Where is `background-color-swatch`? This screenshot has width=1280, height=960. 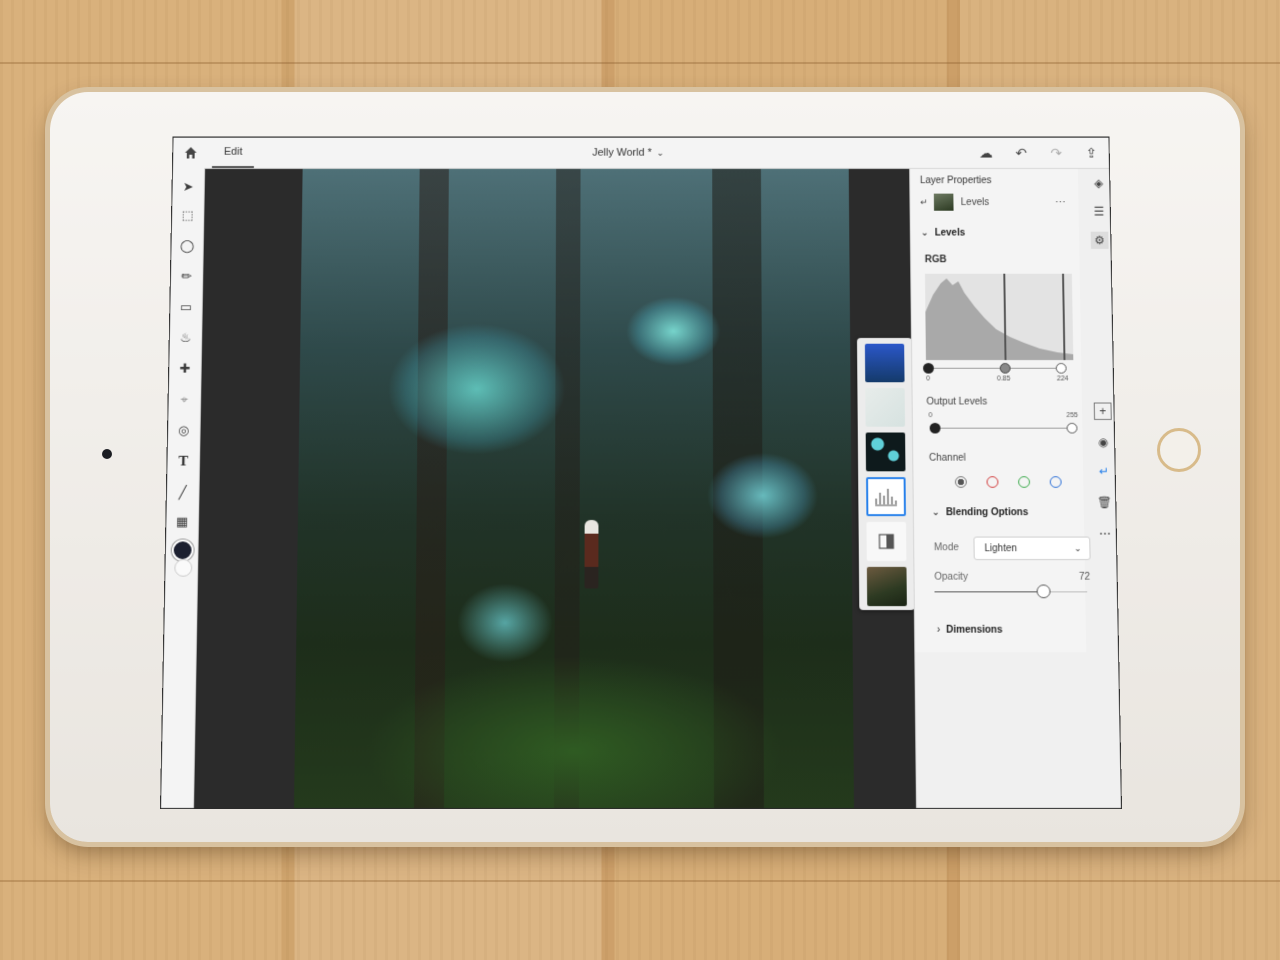
background-color-swatch is located at coordinates (183, 568).